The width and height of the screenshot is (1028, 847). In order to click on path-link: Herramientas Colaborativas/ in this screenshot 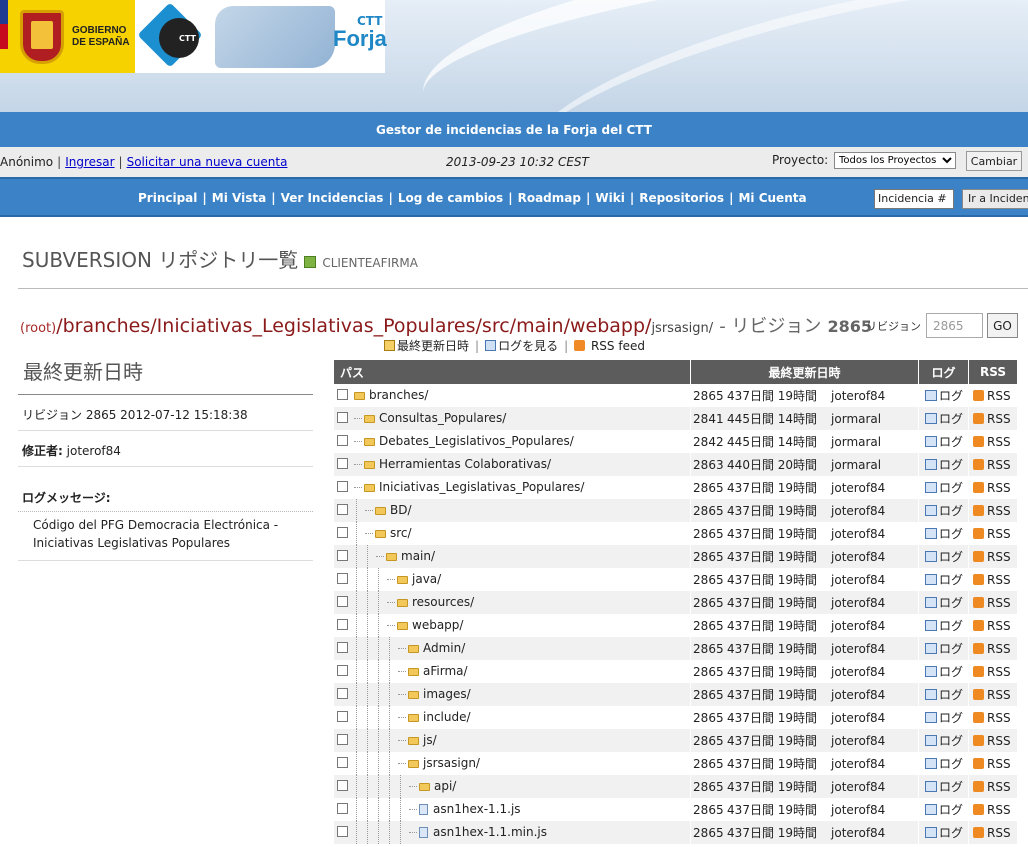, I will do `click(465, 464)`.